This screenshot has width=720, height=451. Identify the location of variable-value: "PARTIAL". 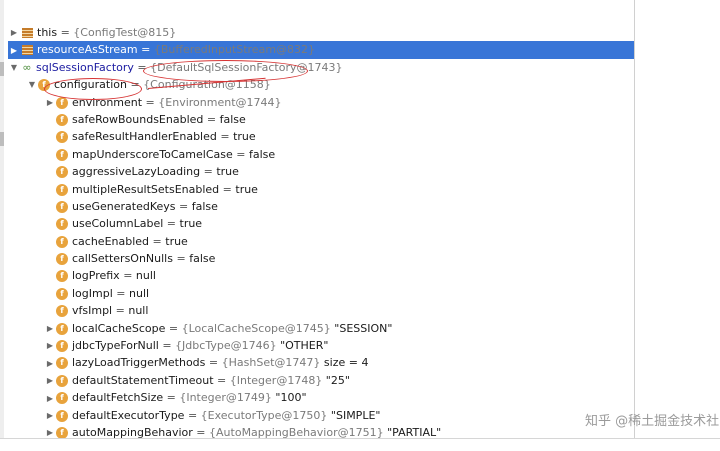
(412, 431).